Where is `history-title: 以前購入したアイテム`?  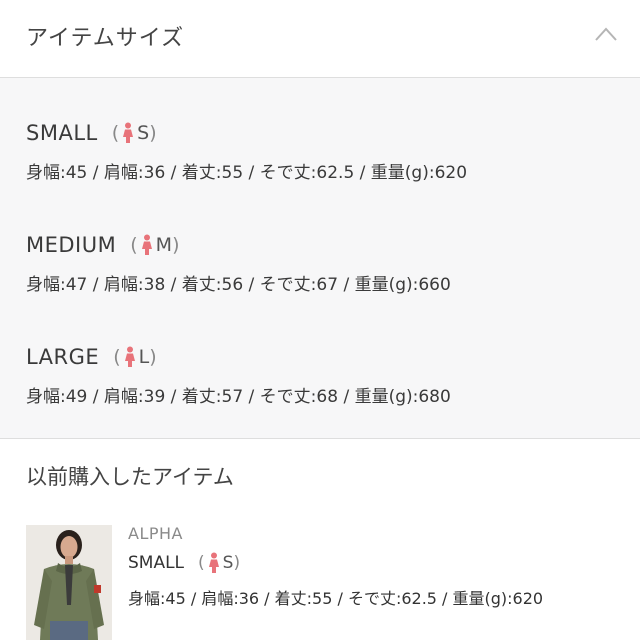 history-title: 以前購入したアイテム is located at coordinates (130, 477).